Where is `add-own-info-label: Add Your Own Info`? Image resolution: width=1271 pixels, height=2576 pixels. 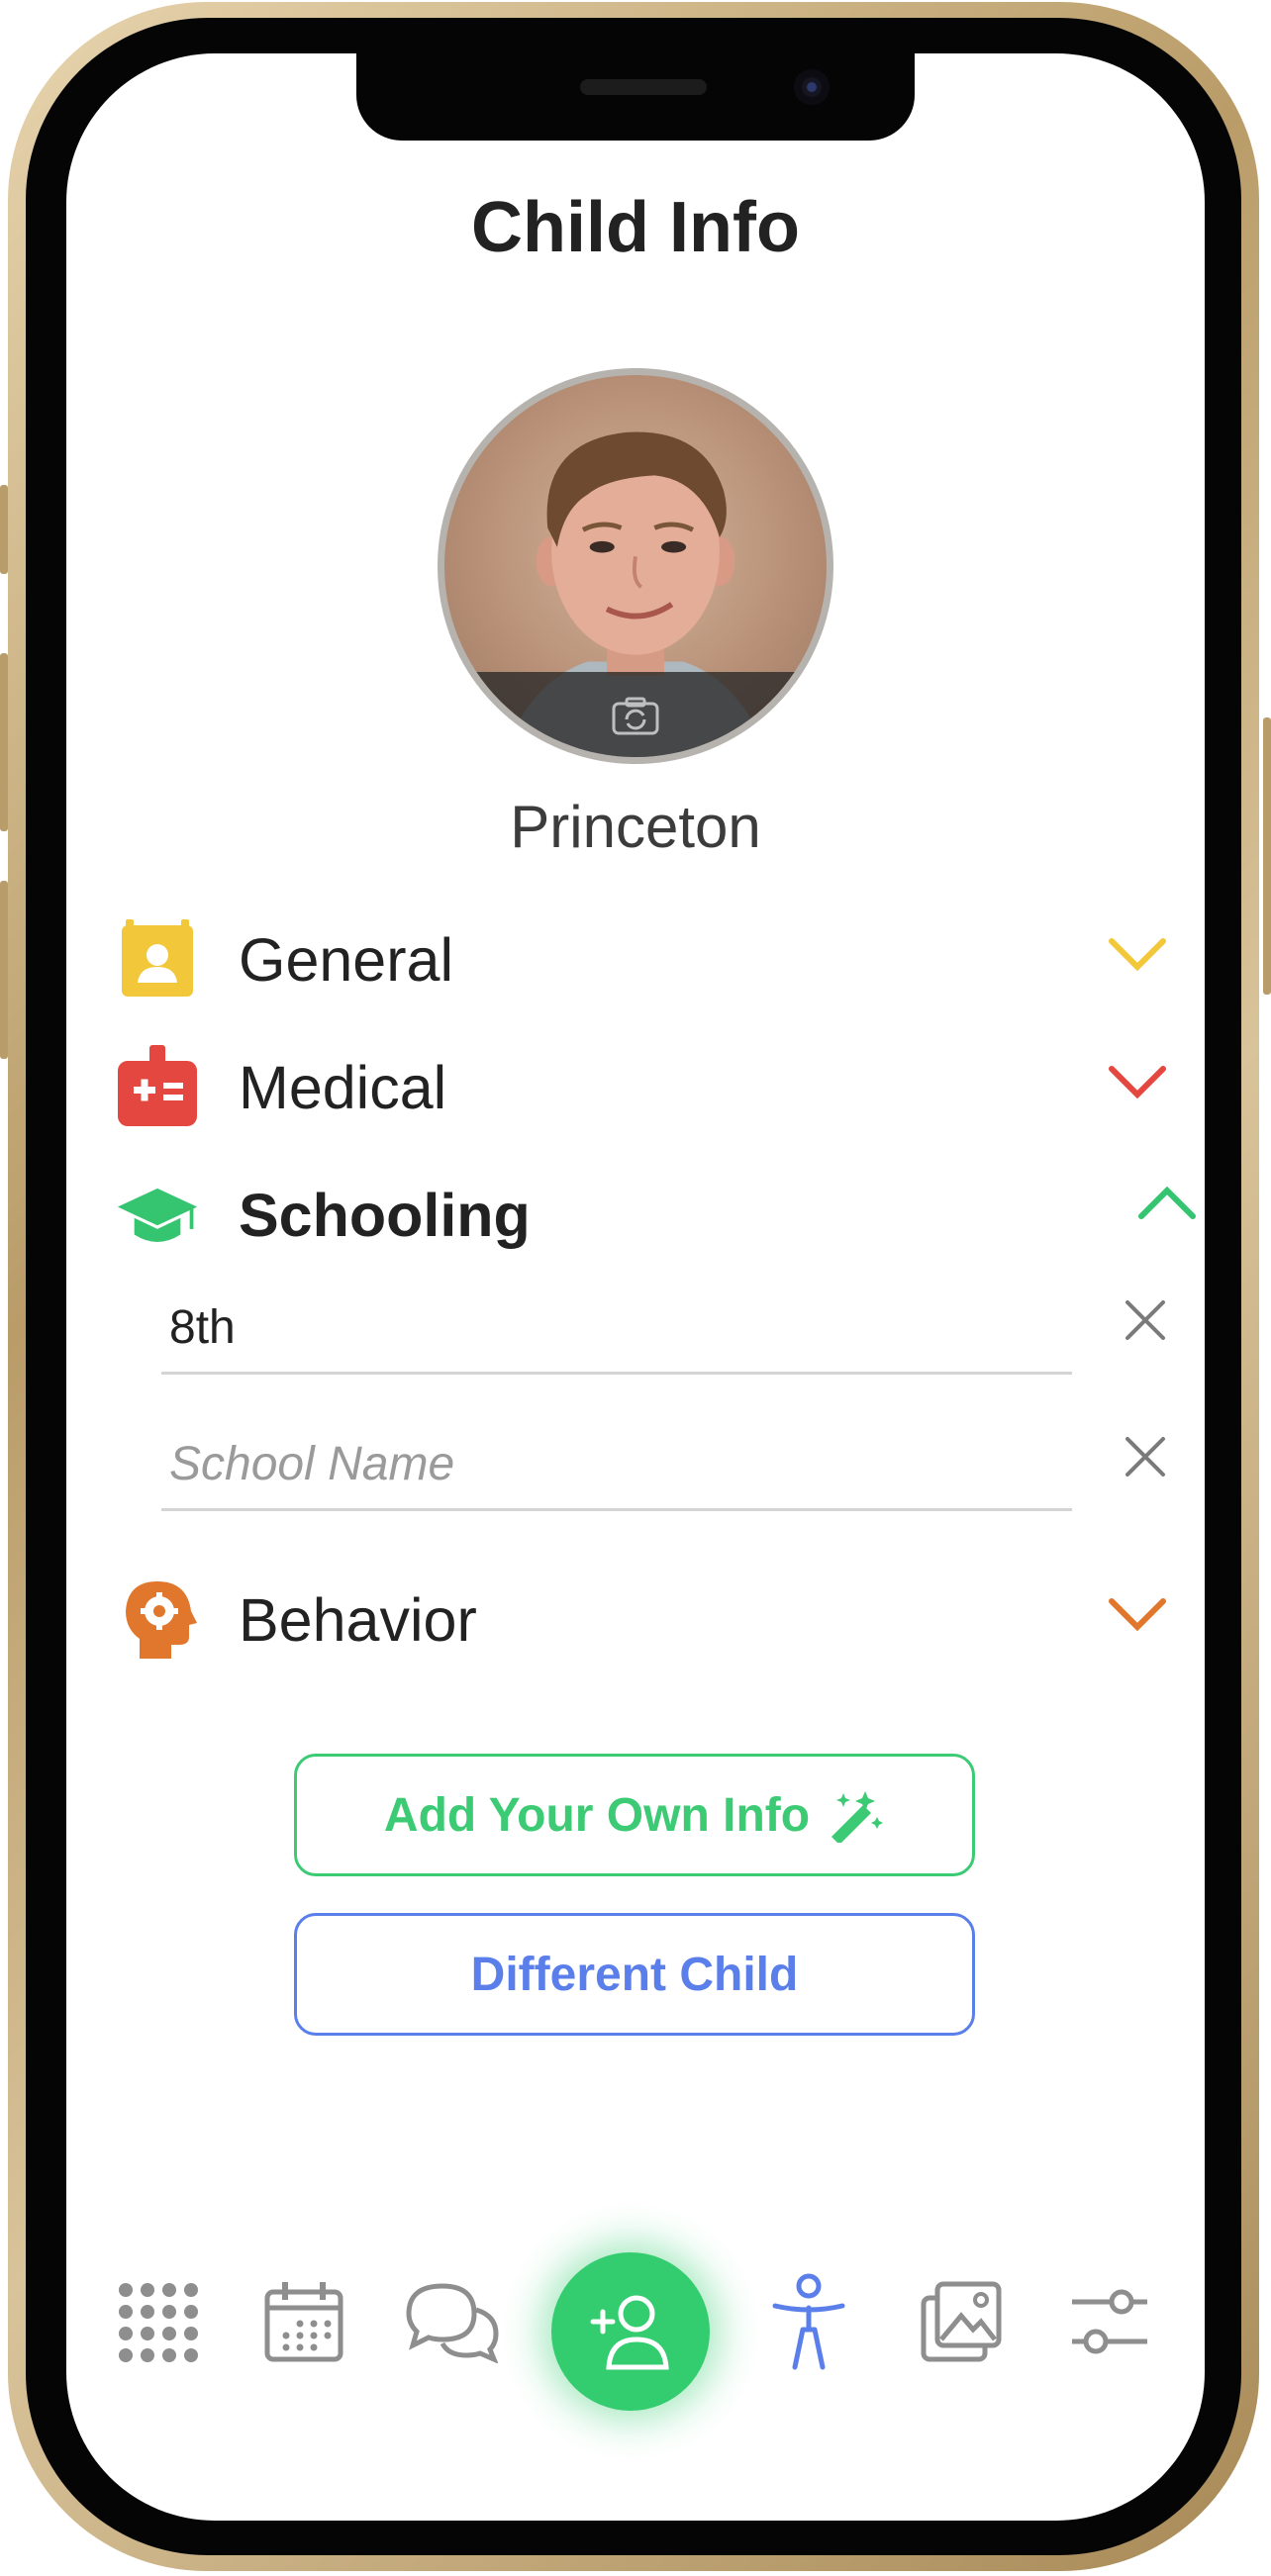
add-own-info-label: Add Your Own Info is located at coordinates (597, 1815).